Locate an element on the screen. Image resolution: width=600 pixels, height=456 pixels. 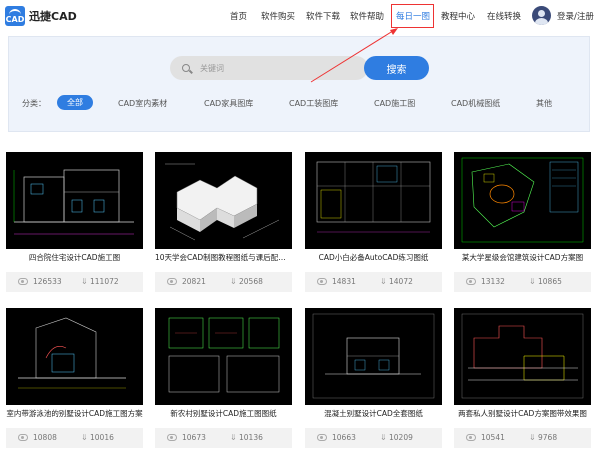
nav-daily-image: 每日一图 is located at coordinates (413, 16).